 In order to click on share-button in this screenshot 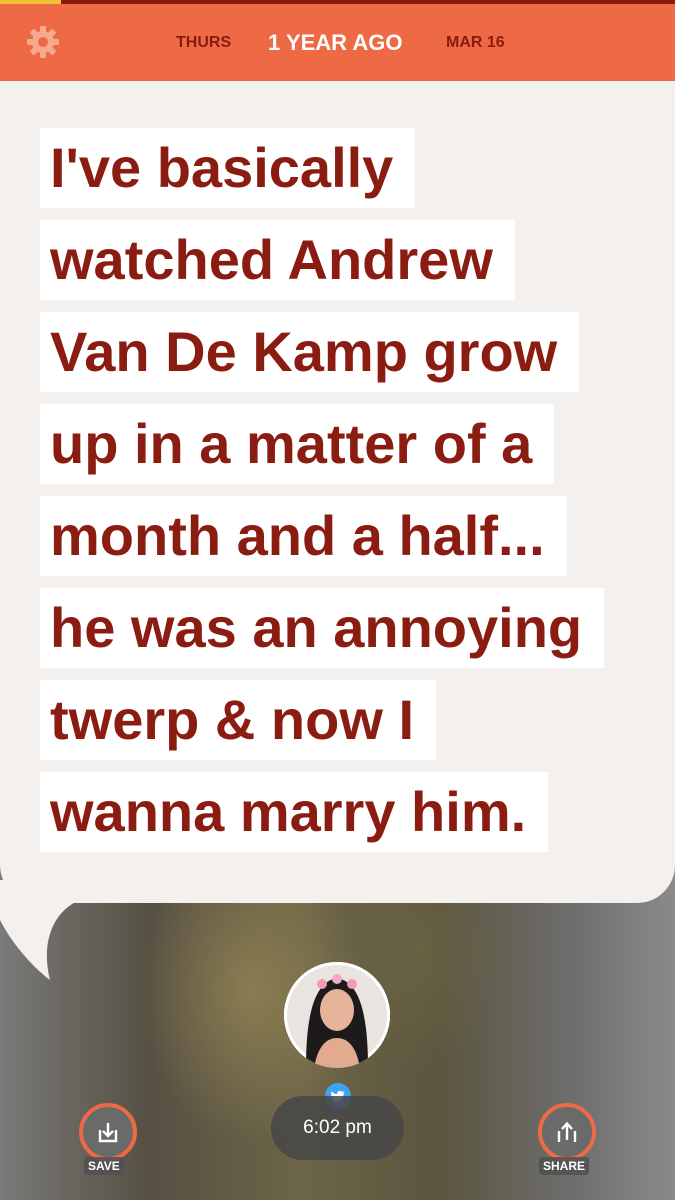, I will do `click(567, 1132)`.